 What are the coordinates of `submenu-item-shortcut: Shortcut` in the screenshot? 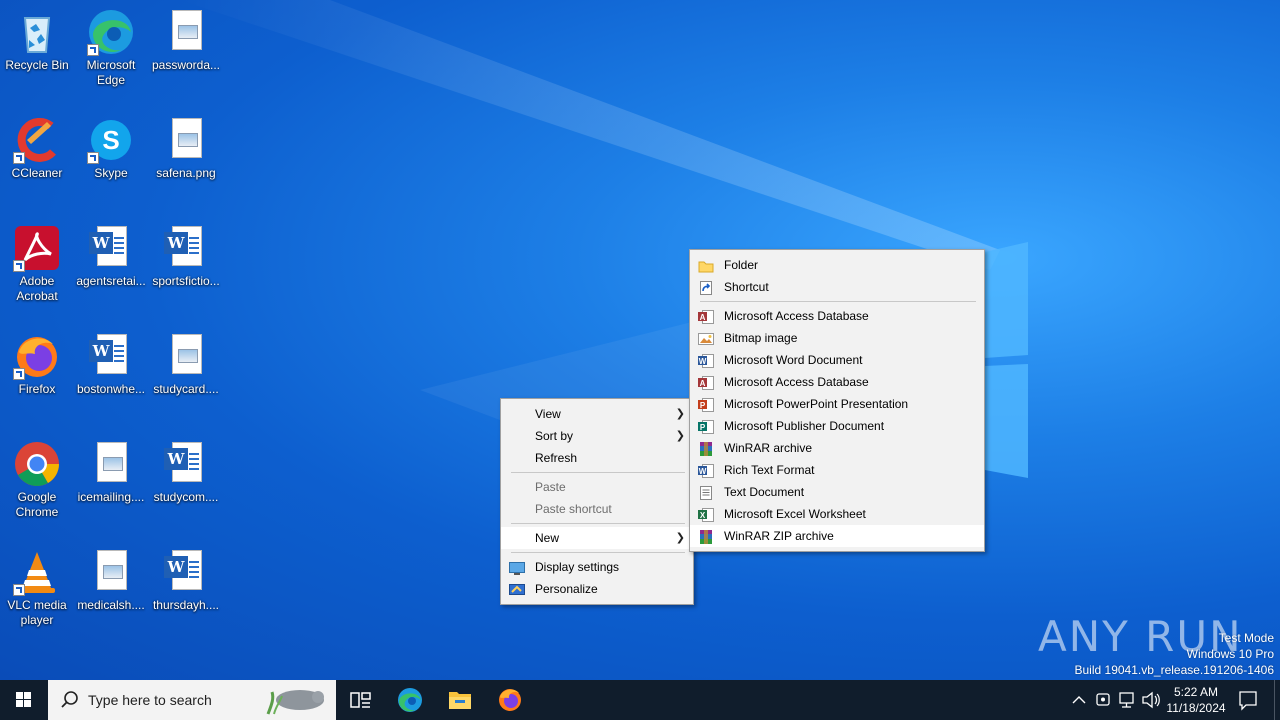 It's located at (837, 287).